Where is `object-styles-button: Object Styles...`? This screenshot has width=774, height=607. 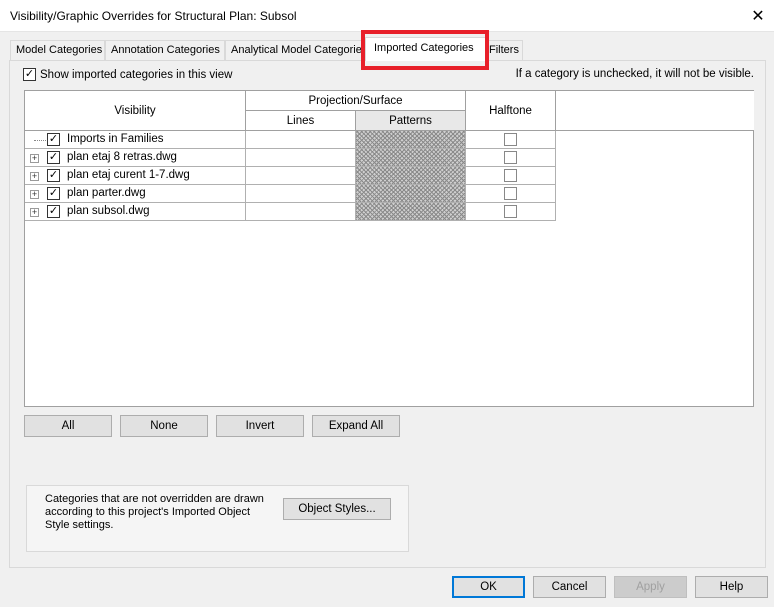 object-styles-button: Object Styles... is located at coordinates (337, 509).